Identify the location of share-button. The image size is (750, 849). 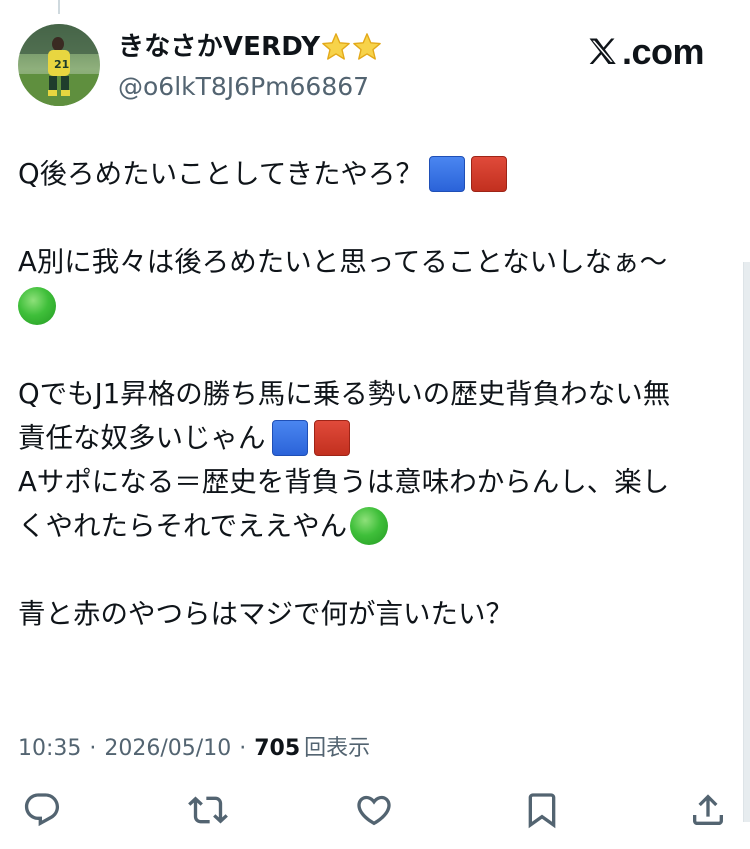
(708, 810).